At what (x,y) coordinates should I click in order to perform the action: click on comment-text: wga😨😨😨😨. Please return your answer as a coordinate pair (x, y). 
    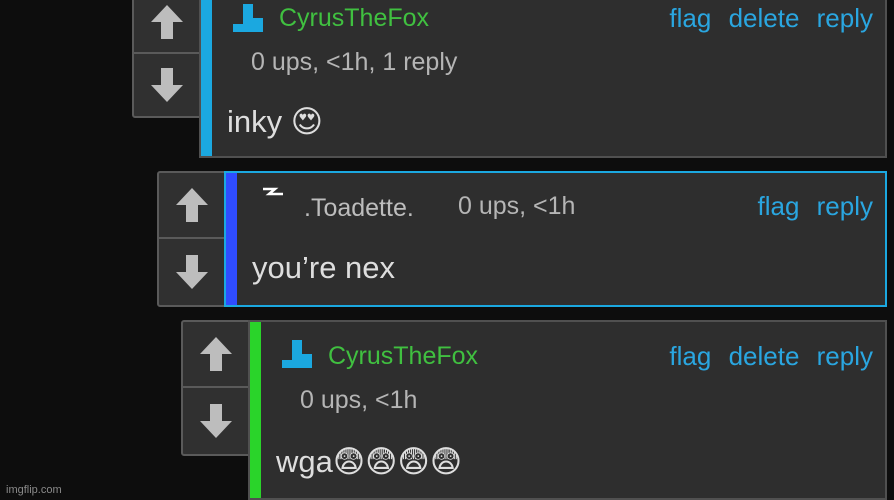
    Looking at the image, I should click on (369, 461).